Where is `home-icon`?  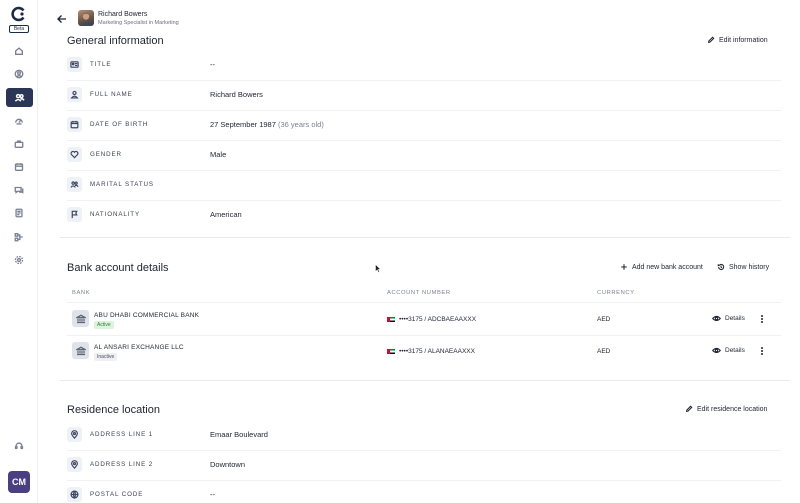 home-icon is located at coordinates (19, 51).